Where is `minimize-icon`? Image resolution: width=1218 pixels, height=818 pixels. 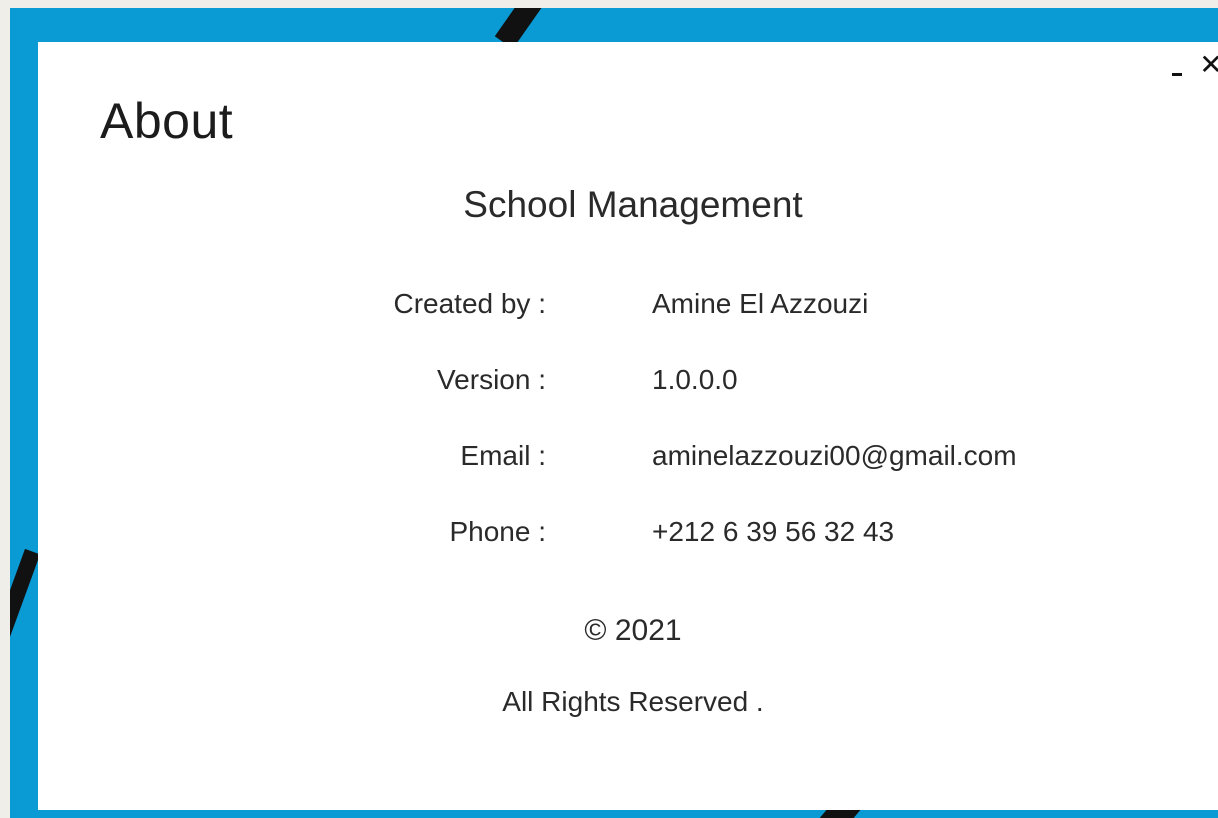
minimize-icon is located at coordinates (1177, 74).